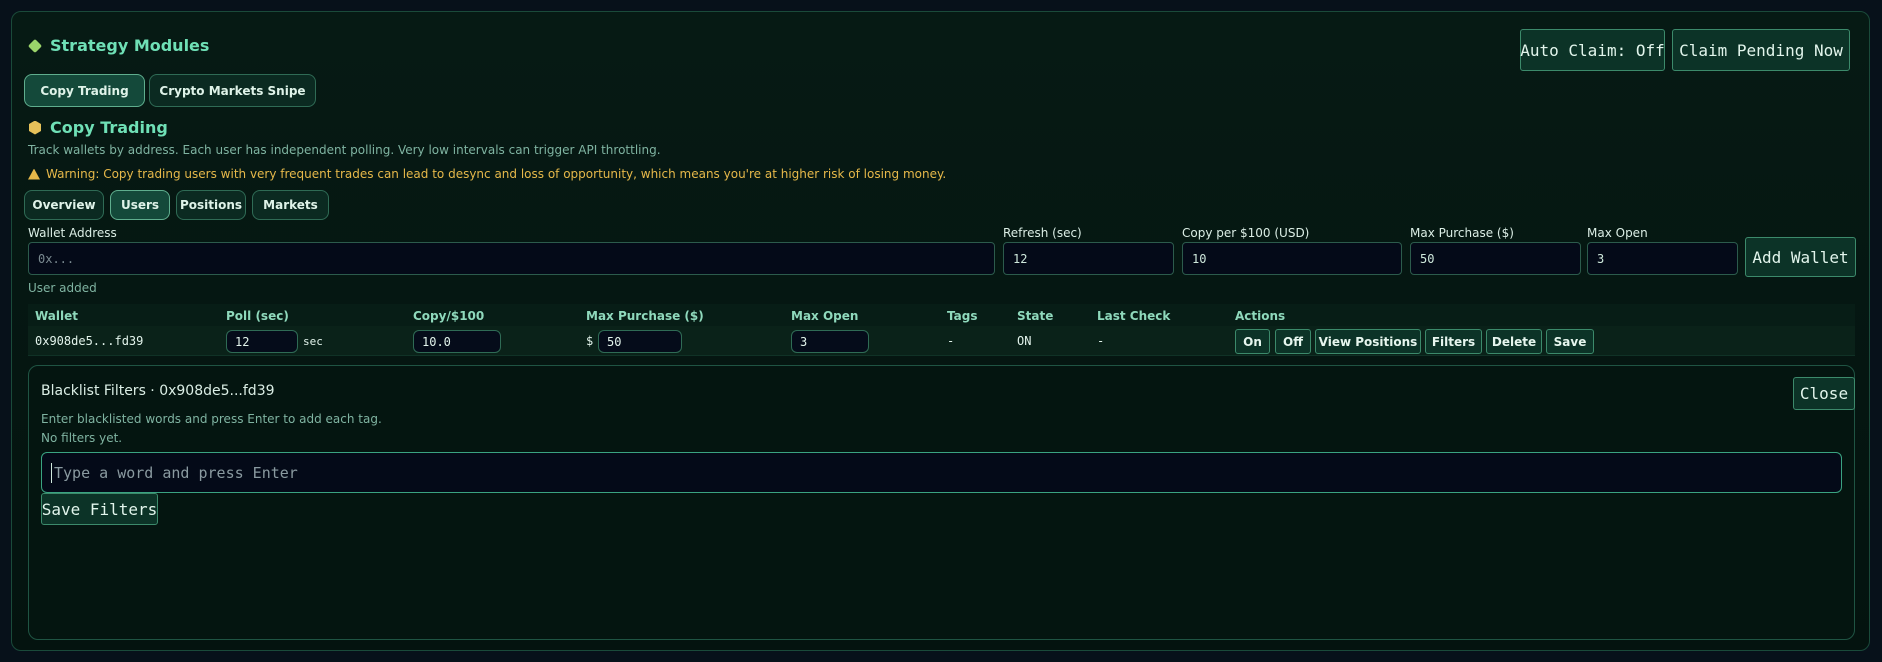 The height and width of the screenshot is (662, 1882). What do you see at coordinates (804, 341) in the screenshot?
I see `row-max-open-value: 3` at bounding box center [804, 341].